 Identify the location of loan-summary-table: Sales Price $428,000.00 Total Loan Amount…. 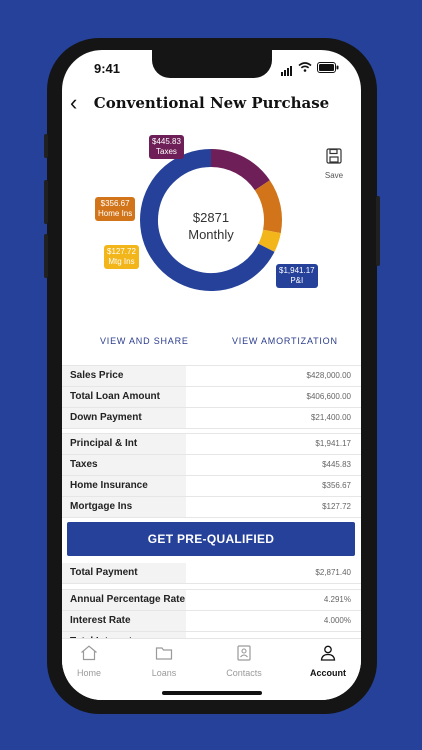
(211, 397).